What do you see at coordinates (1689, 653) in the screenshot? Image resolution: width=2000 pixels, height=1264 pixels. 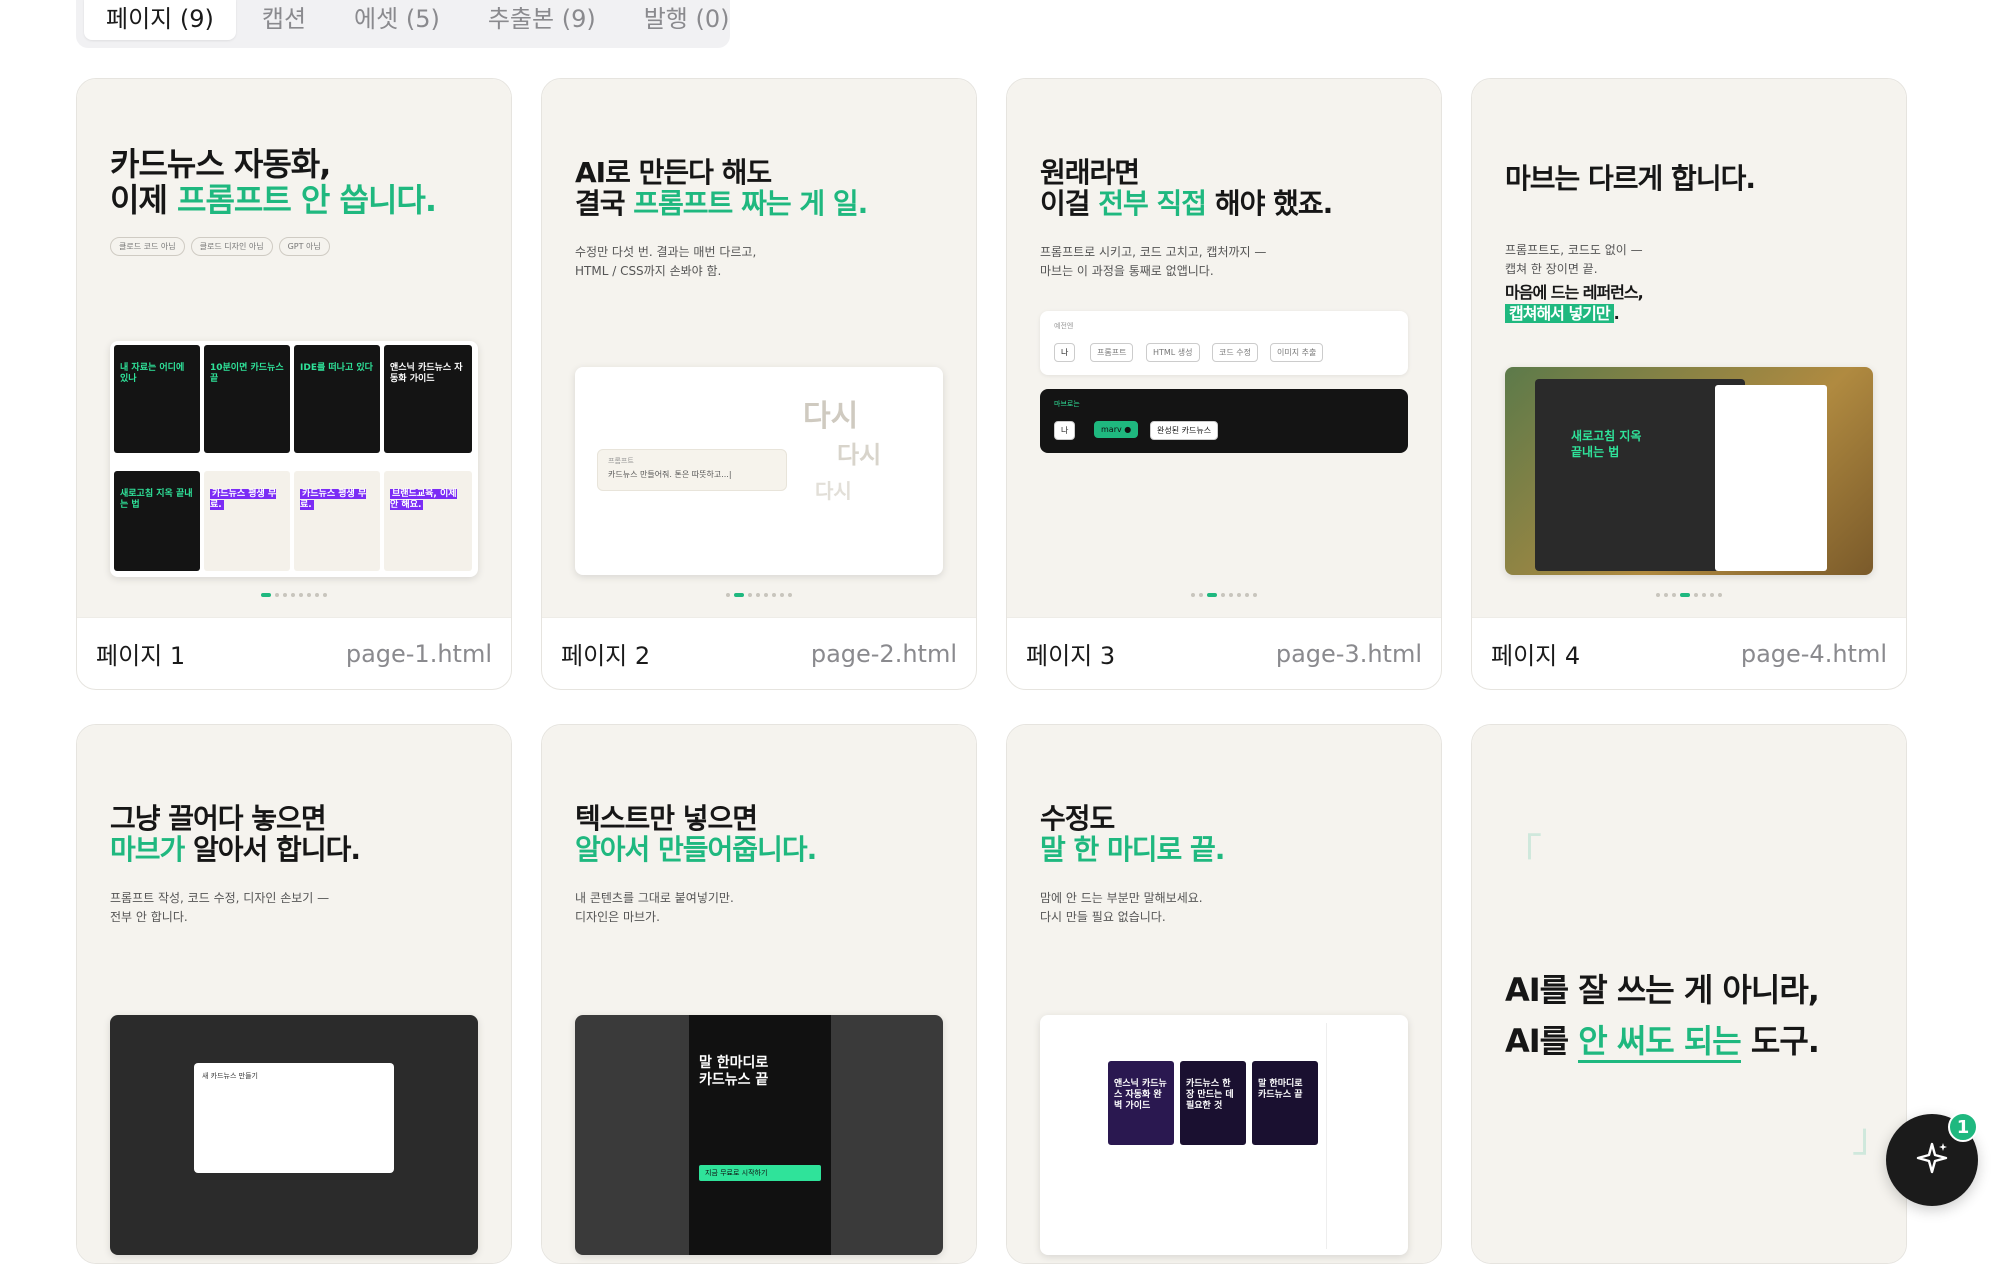 I see `page-card-footer: 페이지 4 page-4.html` at bounding box center [1689, 653].